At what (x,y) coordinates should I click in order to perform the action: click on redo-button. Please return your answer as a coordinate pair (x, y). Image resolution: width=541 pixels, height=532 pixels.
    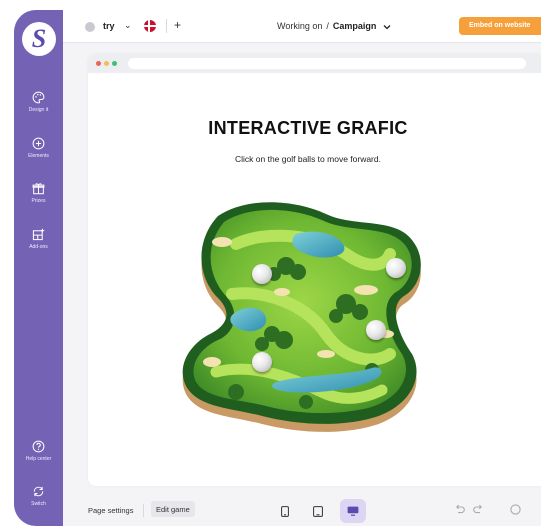
    Looking at the image, I should click on (478, 510).